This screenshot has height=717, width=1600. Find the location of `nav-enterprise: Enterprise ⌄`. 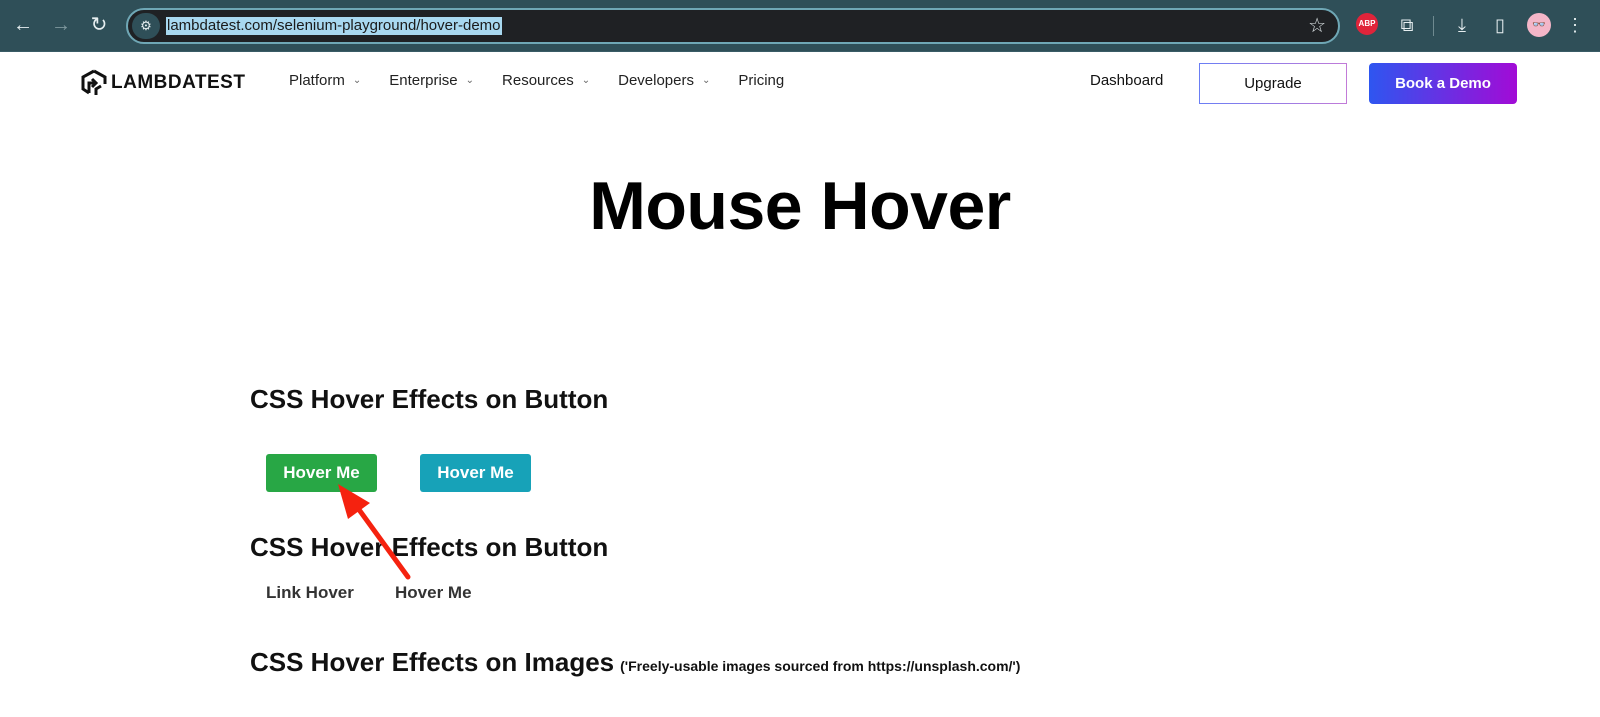

nav-enterprise: Enterprise ⌄ is located at coordinates (431, 80).